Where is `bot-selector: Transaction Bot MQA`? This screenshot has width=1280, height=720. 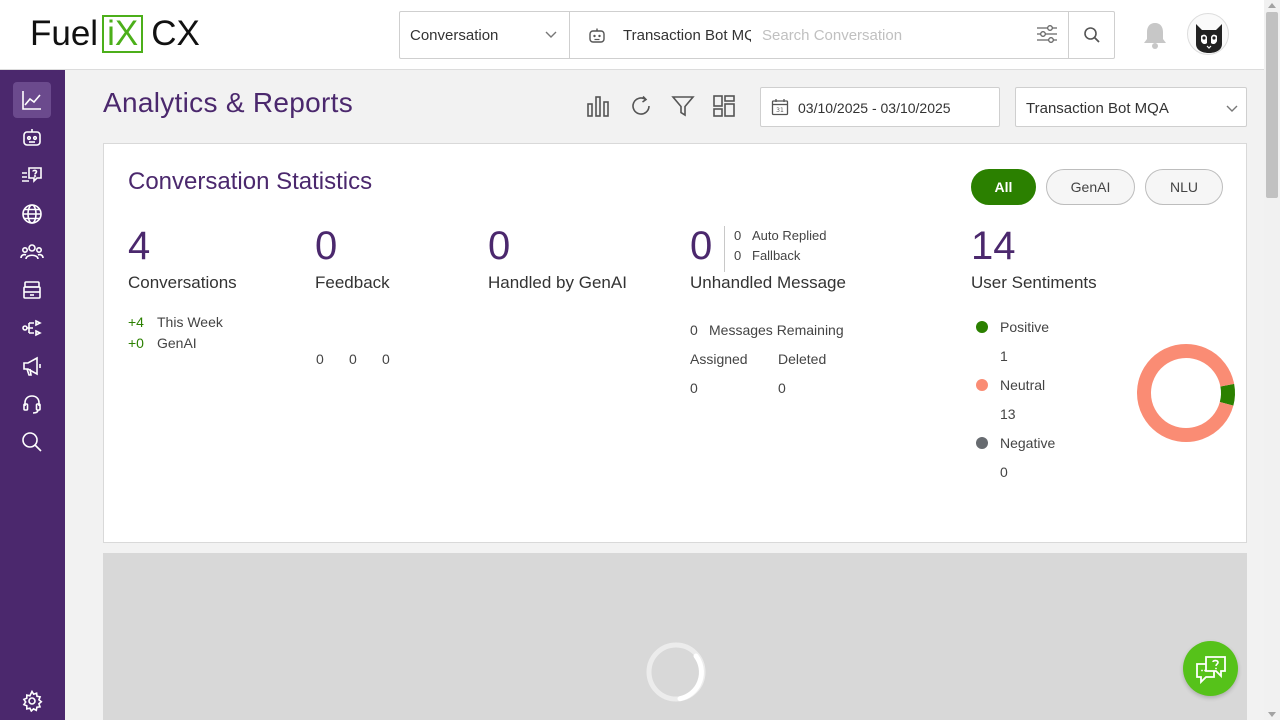 bot-selector: Transaction Bot MQA is located at coordinates (662, 35).